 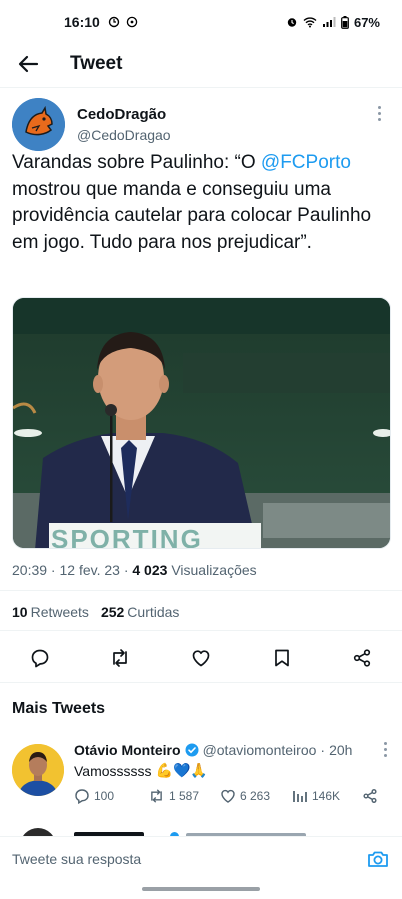 I want to click on views-count: 4 023, so click(x=150, y=570).